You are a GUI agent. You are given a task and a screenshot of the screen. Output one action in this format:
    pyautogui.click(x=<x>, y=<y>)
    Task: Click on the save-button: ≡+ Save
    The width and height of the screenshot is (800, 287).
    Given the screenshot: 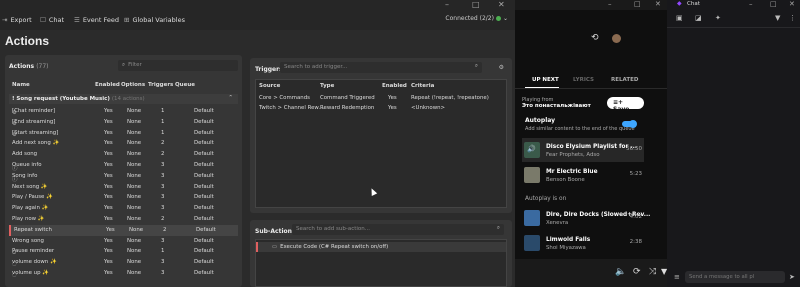 What is the action you would take?
    pyautogui.click(x=625, y=105)
    